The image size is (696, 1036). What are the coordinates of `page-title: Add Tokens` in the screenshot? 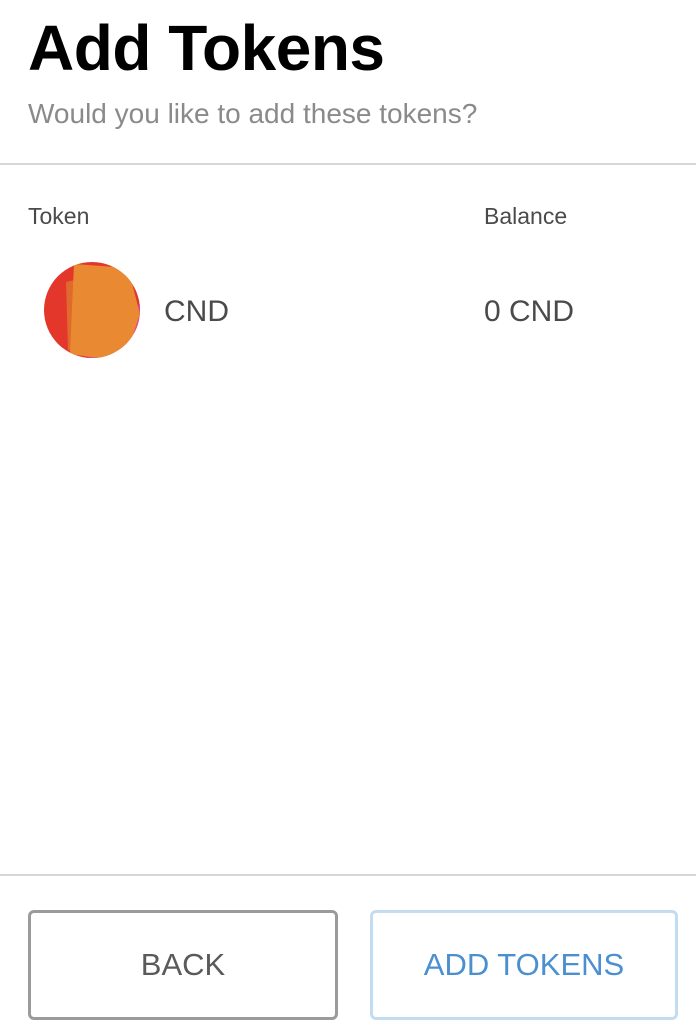 It's located at (206, 48).